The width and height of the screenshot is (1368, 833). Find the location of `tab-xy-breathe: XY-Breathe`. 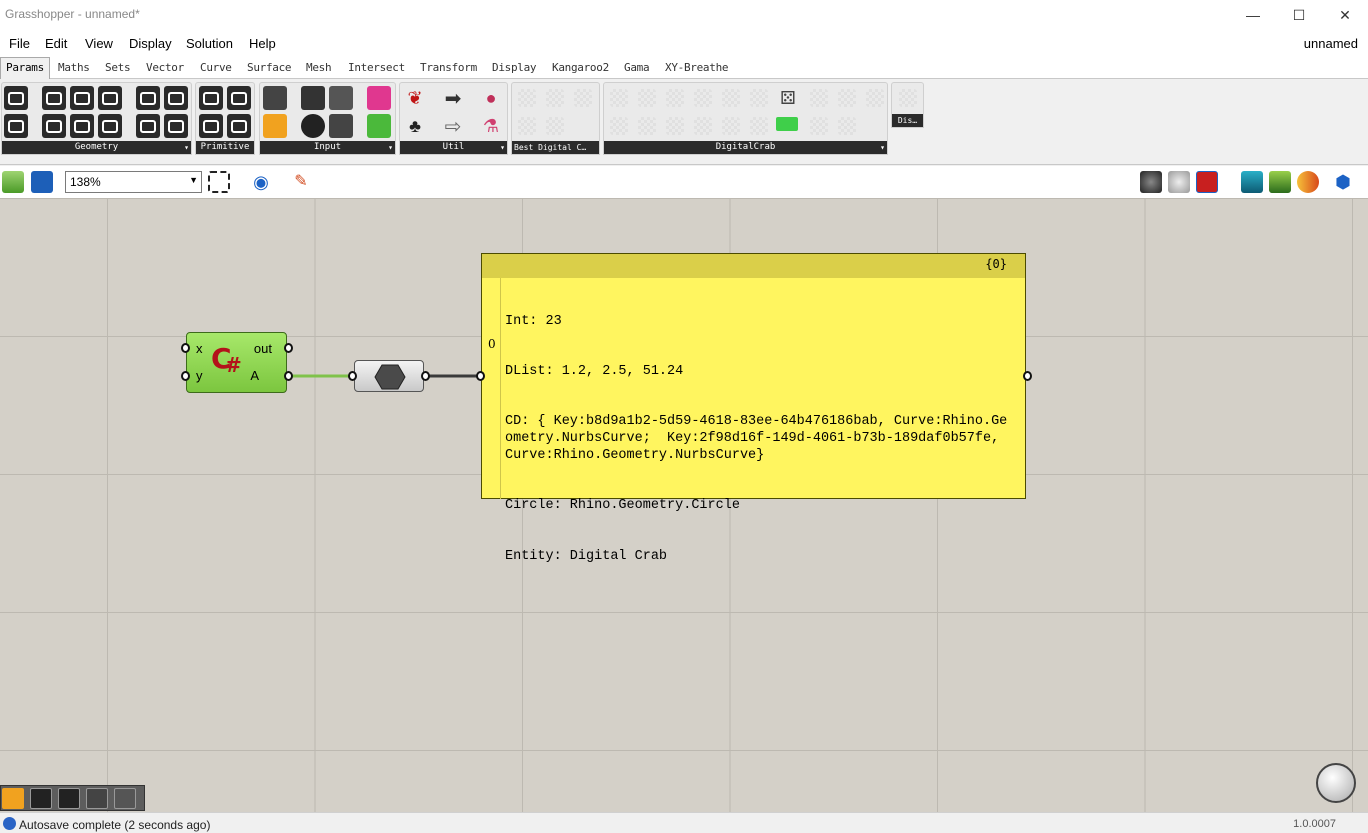

tab-xy-breathe: XY-Breathe is located at coordinates (697, 67).